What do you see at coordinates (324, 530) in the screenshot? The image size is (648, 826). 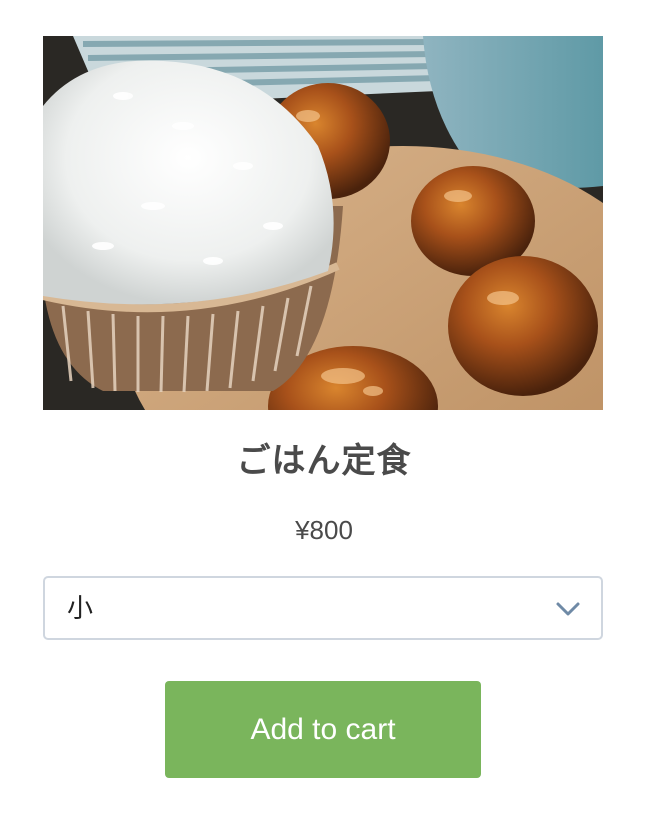 I see `product-price: ¥800` at bounding box center [324, 530].